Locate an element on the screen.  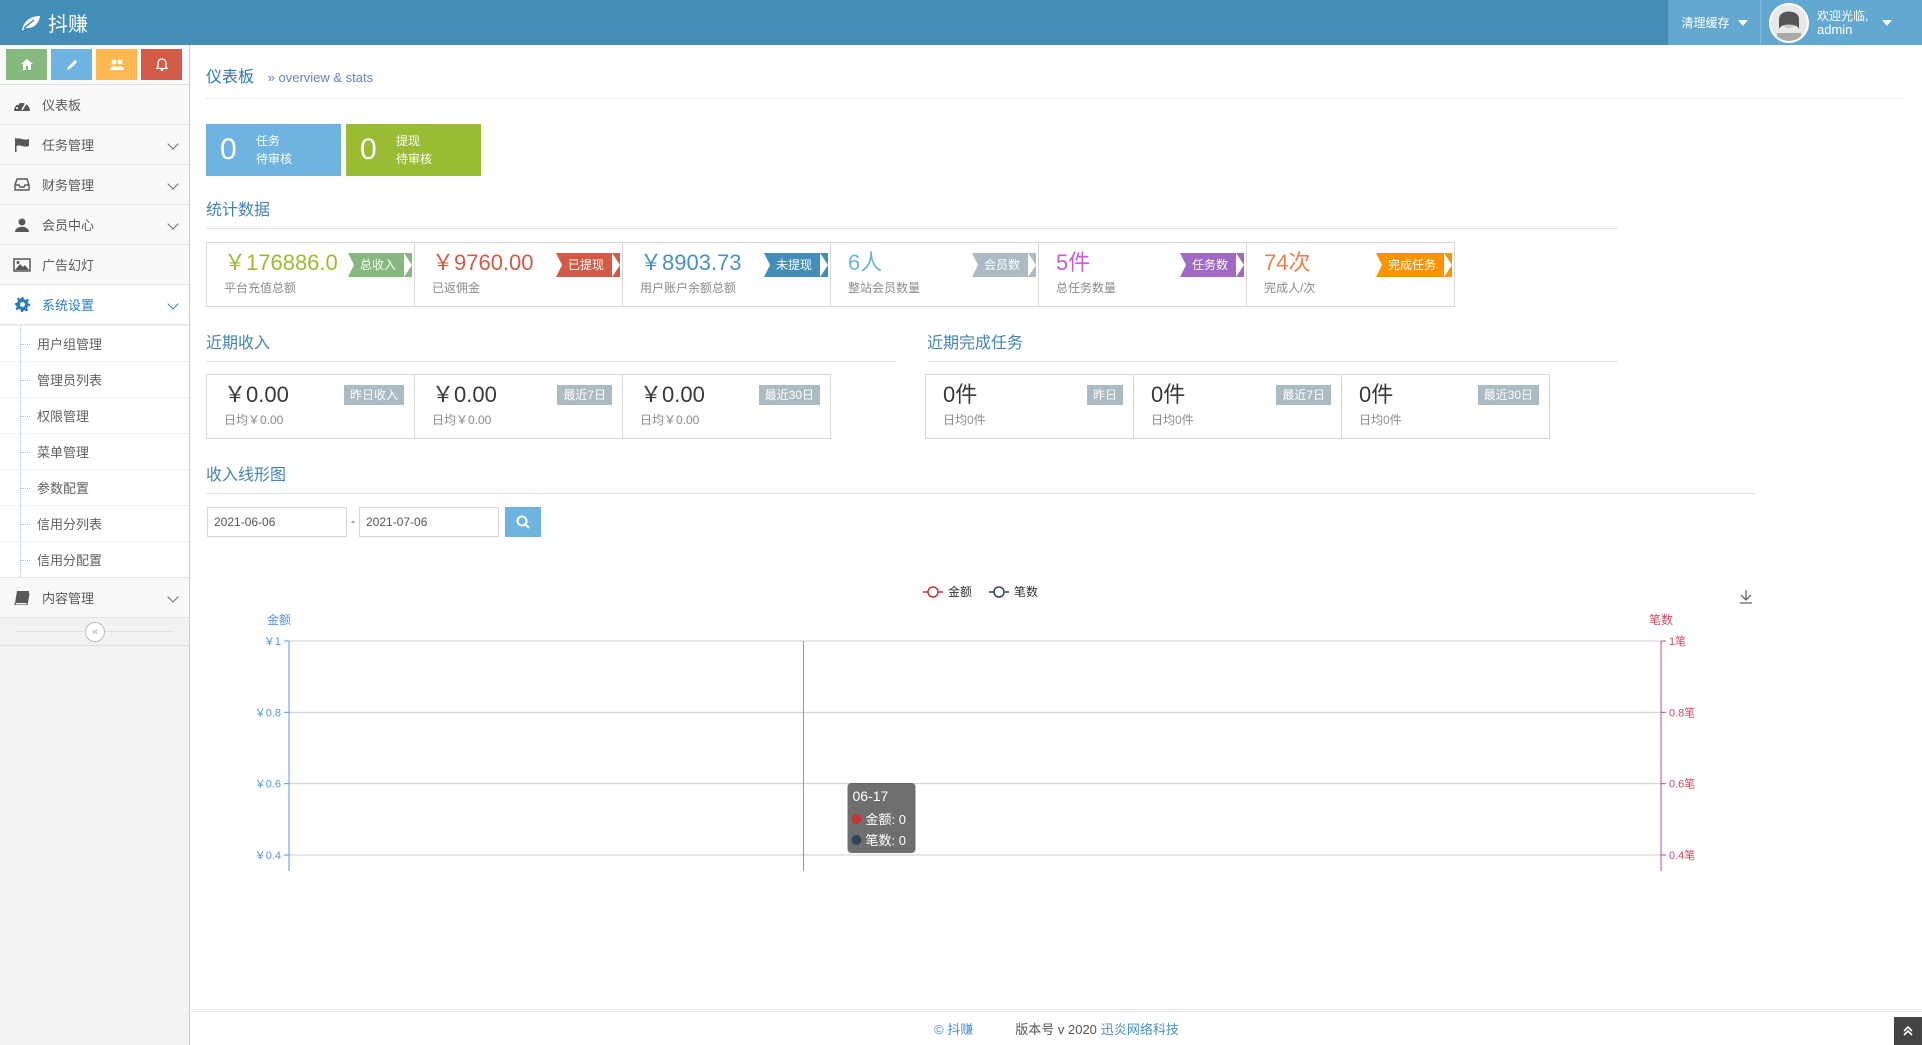
sidebar-item-label: 仪表板 is located at coordinates (62, 105).